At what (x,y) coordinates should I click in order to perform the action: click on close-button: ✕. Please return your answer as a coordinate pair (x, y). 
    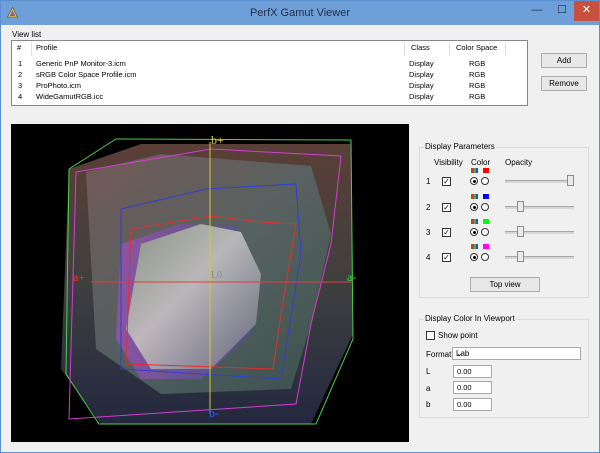
    Looking at the image, I should click on (586, 11).